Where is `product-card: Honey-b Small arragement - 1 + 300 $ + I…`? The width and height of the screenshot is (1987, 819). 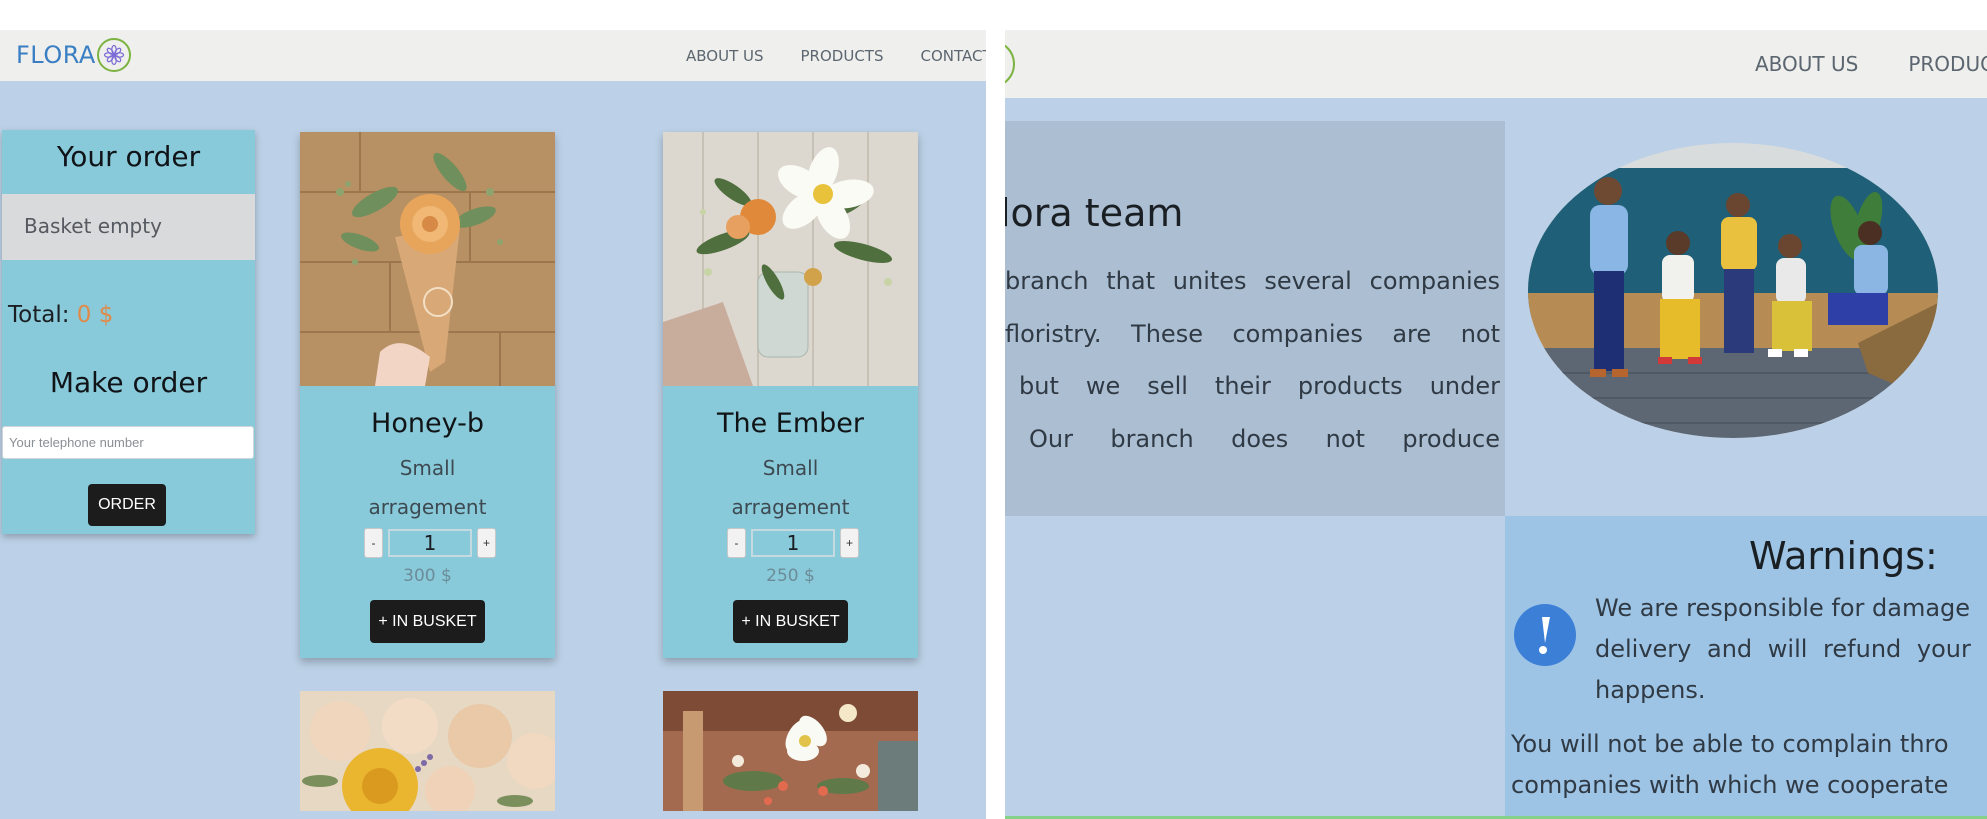 product-card: Honey-b Small arragement - 1 + 300 $ + I… is located at coordinates (427, 395).